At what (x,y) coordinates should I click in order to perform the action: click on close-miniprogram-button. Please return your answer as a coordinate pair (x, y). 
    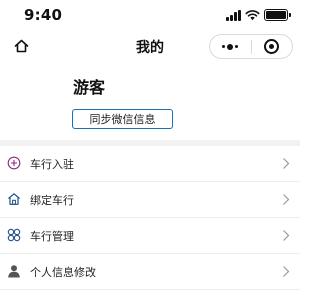
    Looking at the image, I should click on (272, 46).